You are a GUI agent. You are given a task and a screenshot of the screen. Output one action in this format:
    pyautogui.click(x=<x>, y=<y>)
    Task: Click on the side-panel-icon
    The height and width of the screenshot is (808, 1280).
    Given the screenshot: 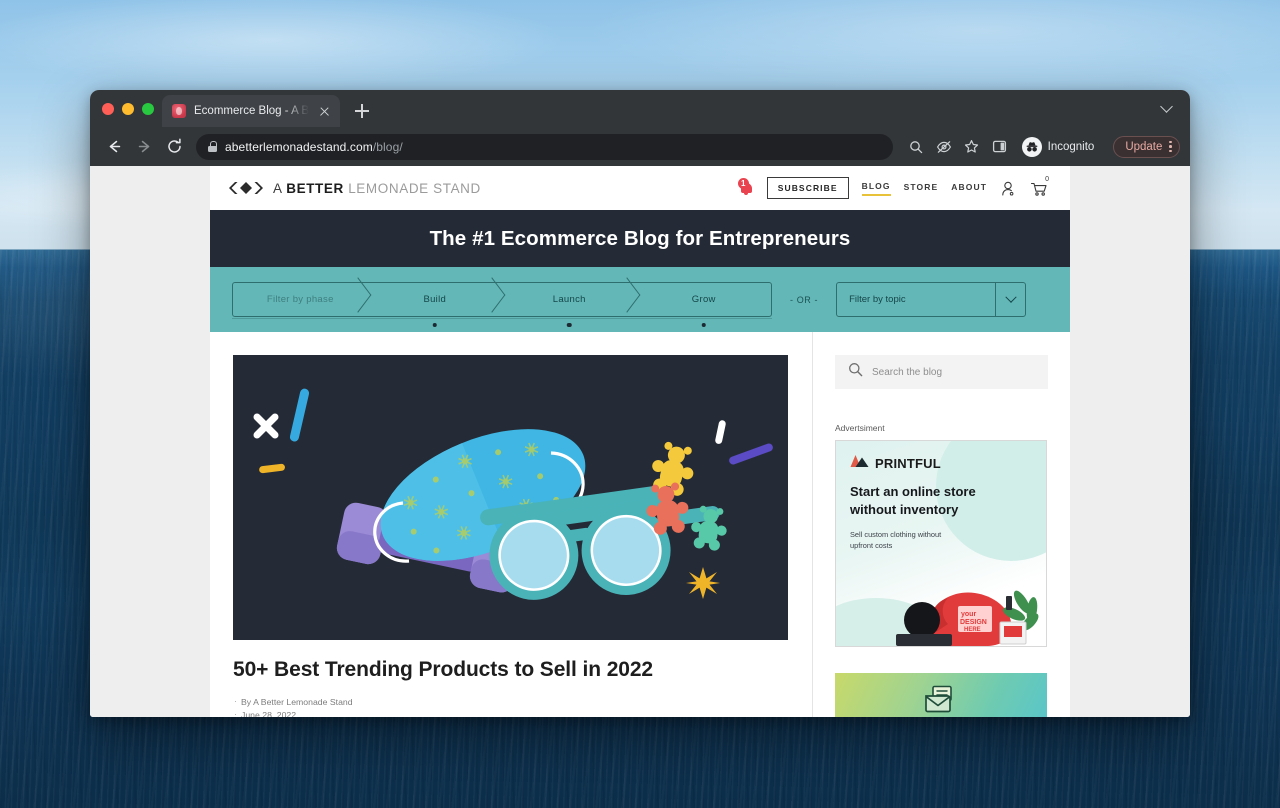 What is the action you would take?
    pyautogui.click(x=1000, y=147)
    